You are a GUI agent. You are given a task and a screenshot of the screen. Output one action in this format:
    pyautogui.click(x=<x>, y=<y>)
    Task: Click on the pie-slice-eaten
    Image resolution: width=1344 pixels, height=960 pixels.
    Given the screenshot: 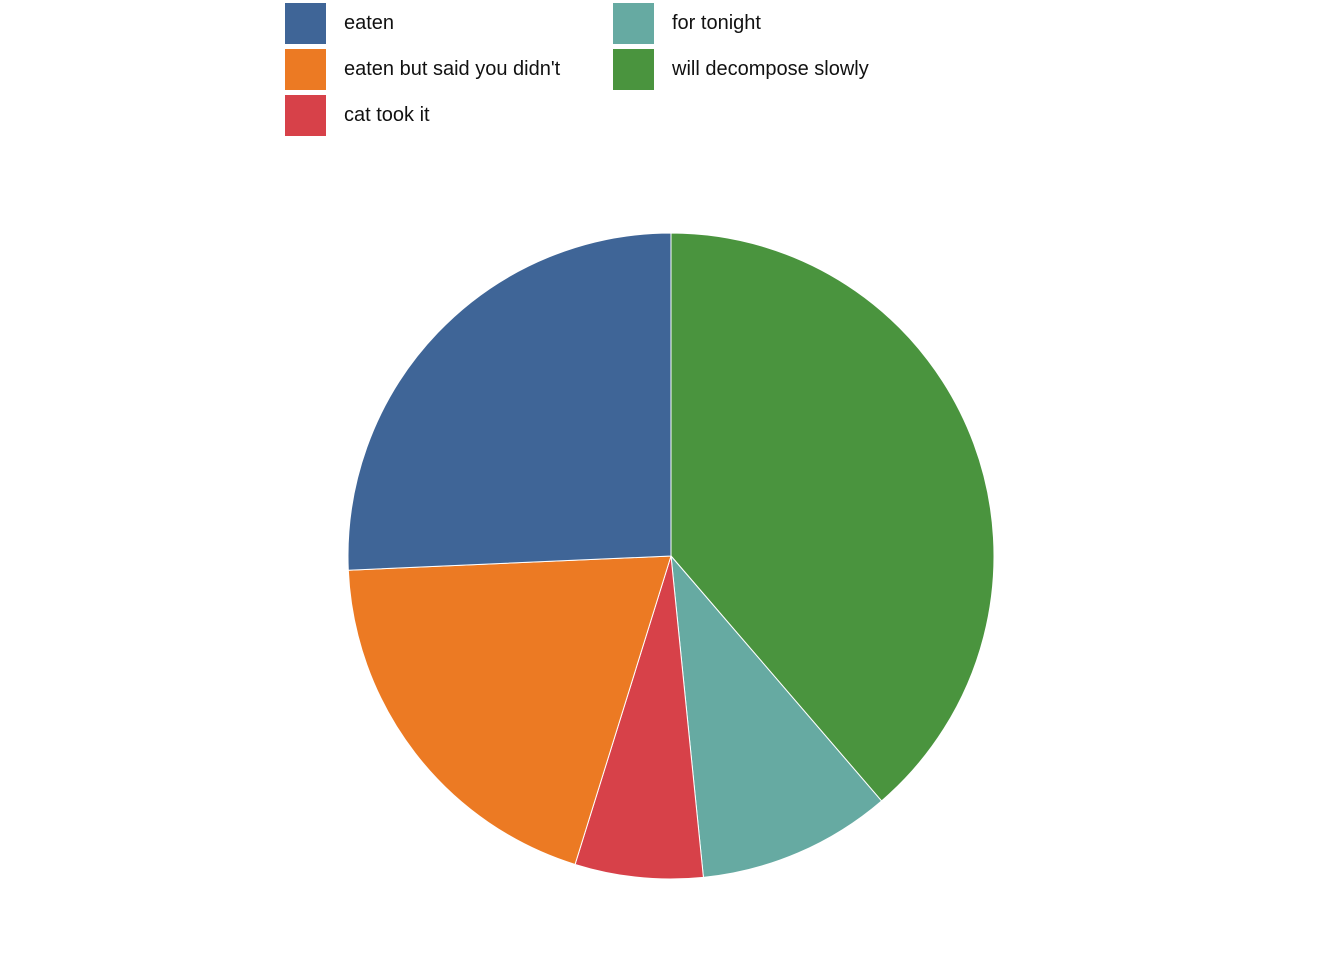 What is the action you would take?
    pyautogui.click(x=509, y=401)
    